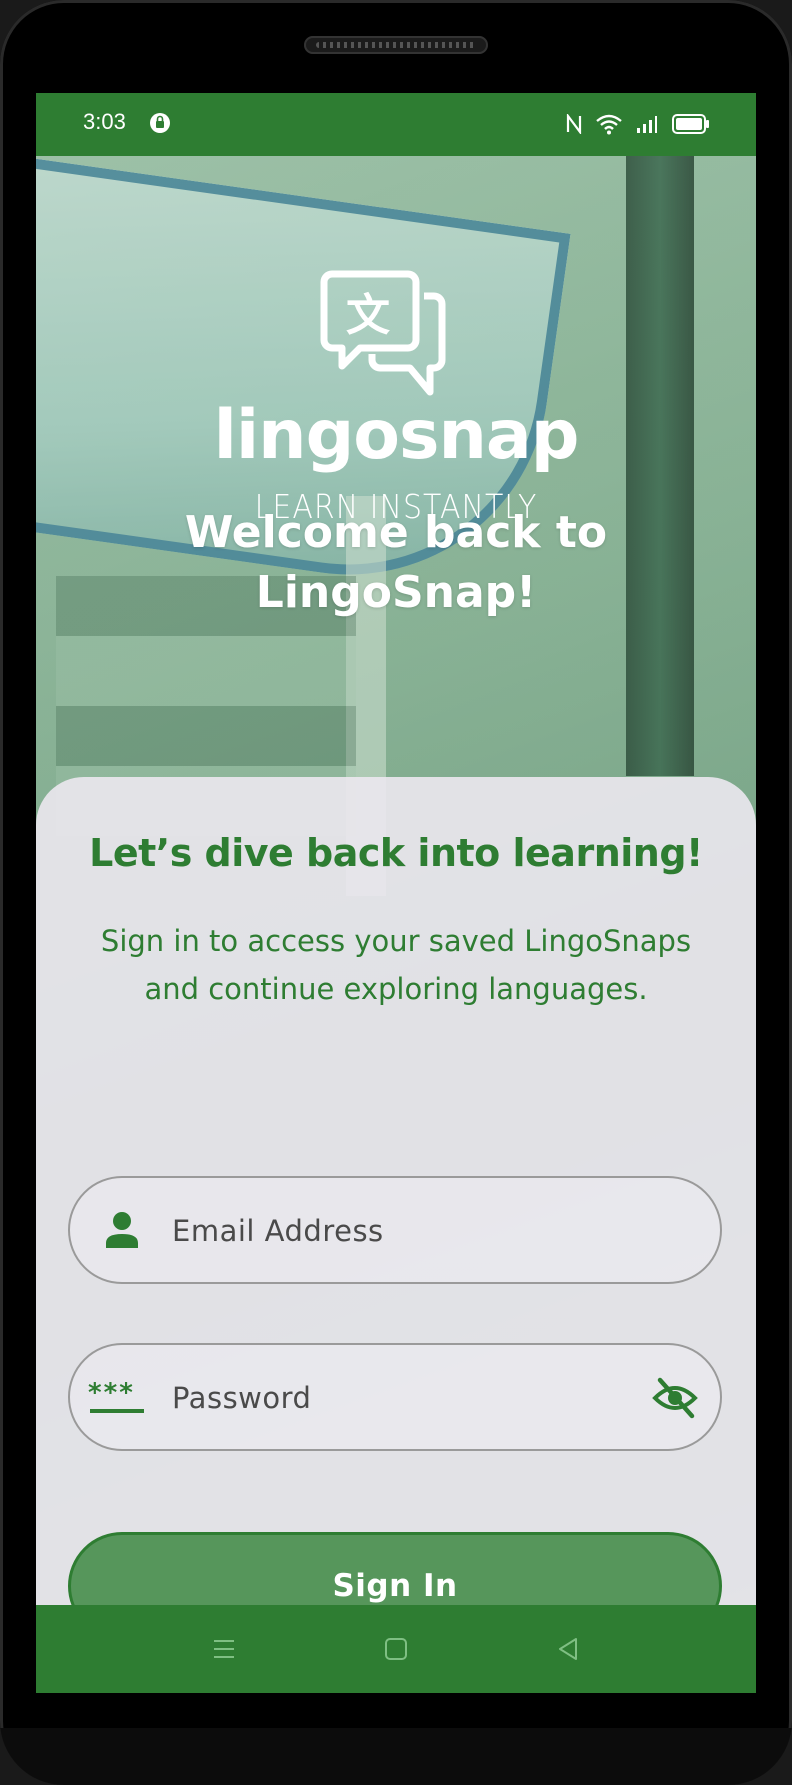 This screenshot has width=792, height=1785. What do you see at coordinates (104, 121) in the screenshot?
I see `status-time: 3:03` at bounding box center [104, 121].